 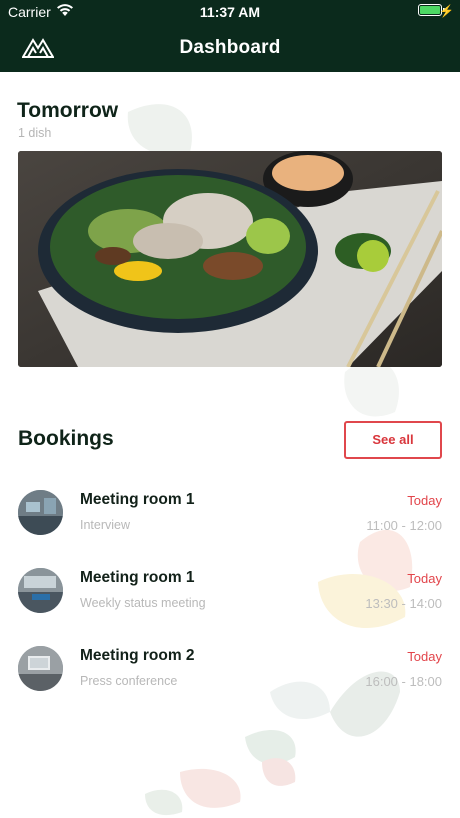 I want to click on room-name: Meeting room 2, so click(x=137, y=655).